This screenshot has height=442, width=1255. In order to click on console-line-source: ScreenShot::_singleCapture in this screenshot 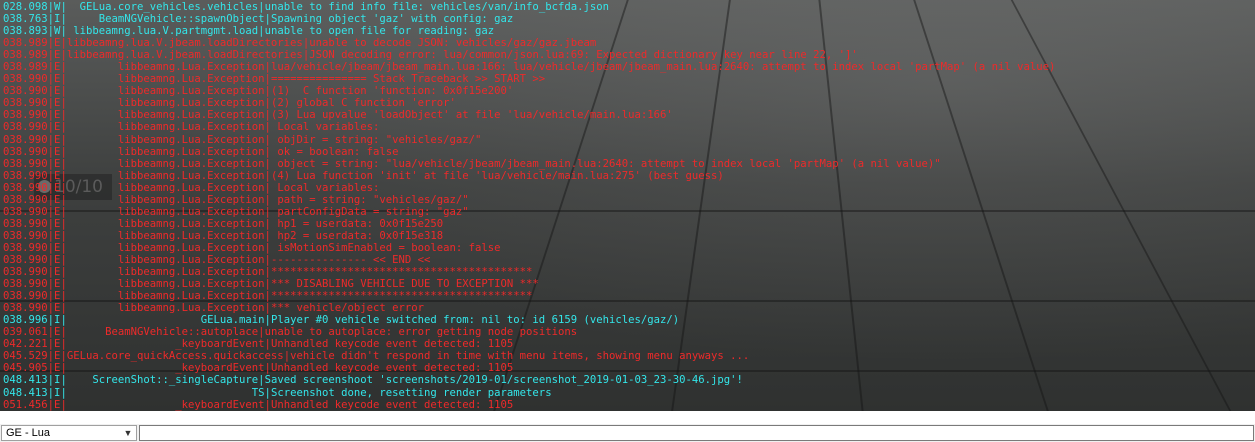, I will do `click(162, 380)`.